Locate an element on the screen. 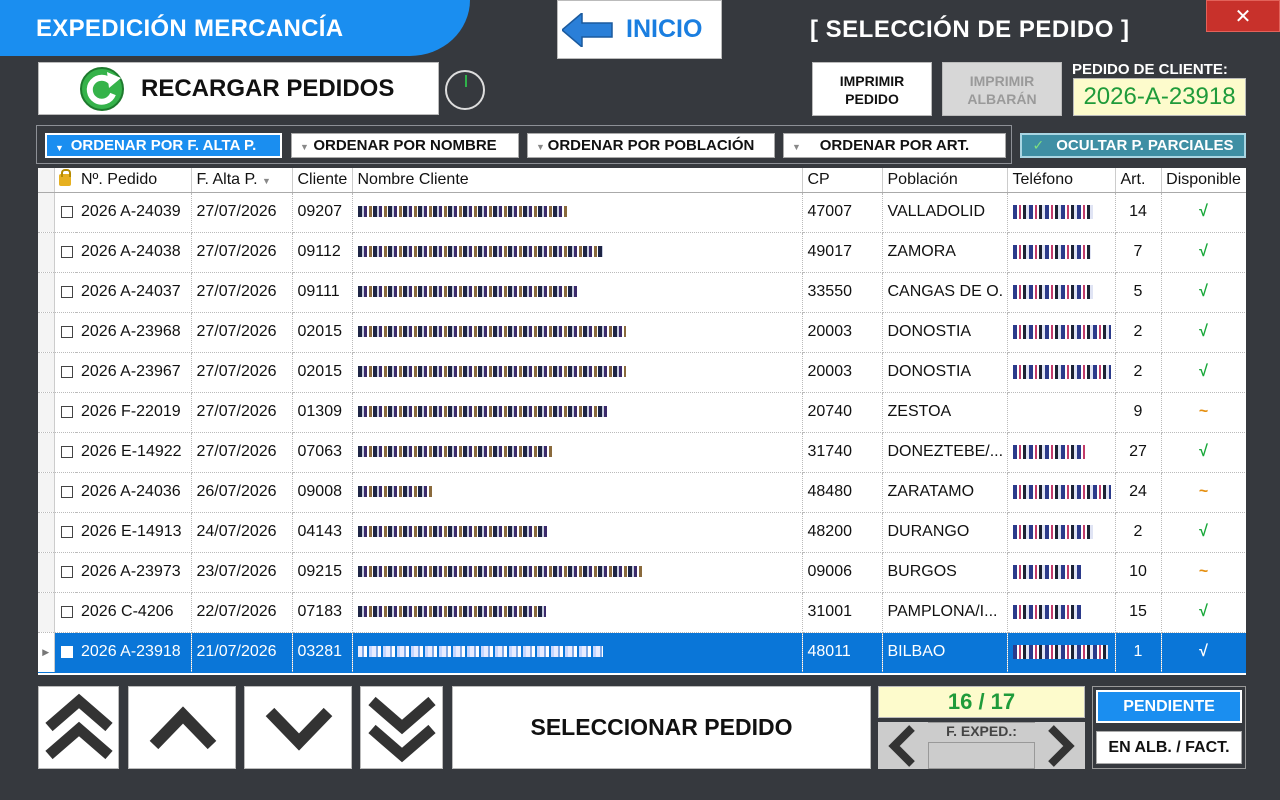  table-row: 2026 F-22019 27/07/2026 01309 20740 ZESTOA 9 ~ is located at coordinates (642, 412).